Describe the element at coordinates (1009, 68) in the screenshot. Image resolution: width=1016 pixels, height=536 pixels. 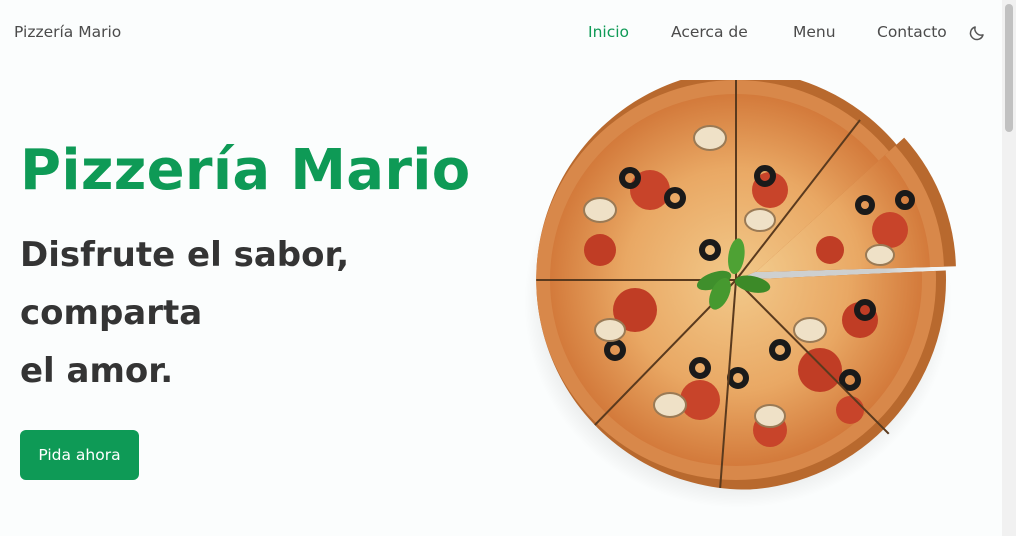
I see `scrollbar-thumb` at that location.